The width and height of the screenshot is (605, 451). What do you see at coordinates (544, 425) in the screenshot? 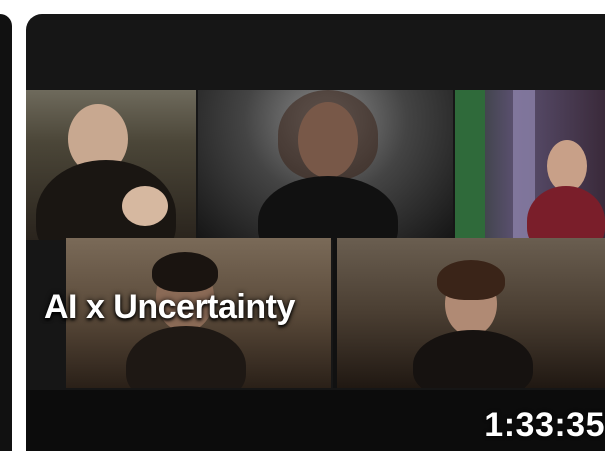
I see `duration-badge: 1:33:35` at bounding box center [544, 425].